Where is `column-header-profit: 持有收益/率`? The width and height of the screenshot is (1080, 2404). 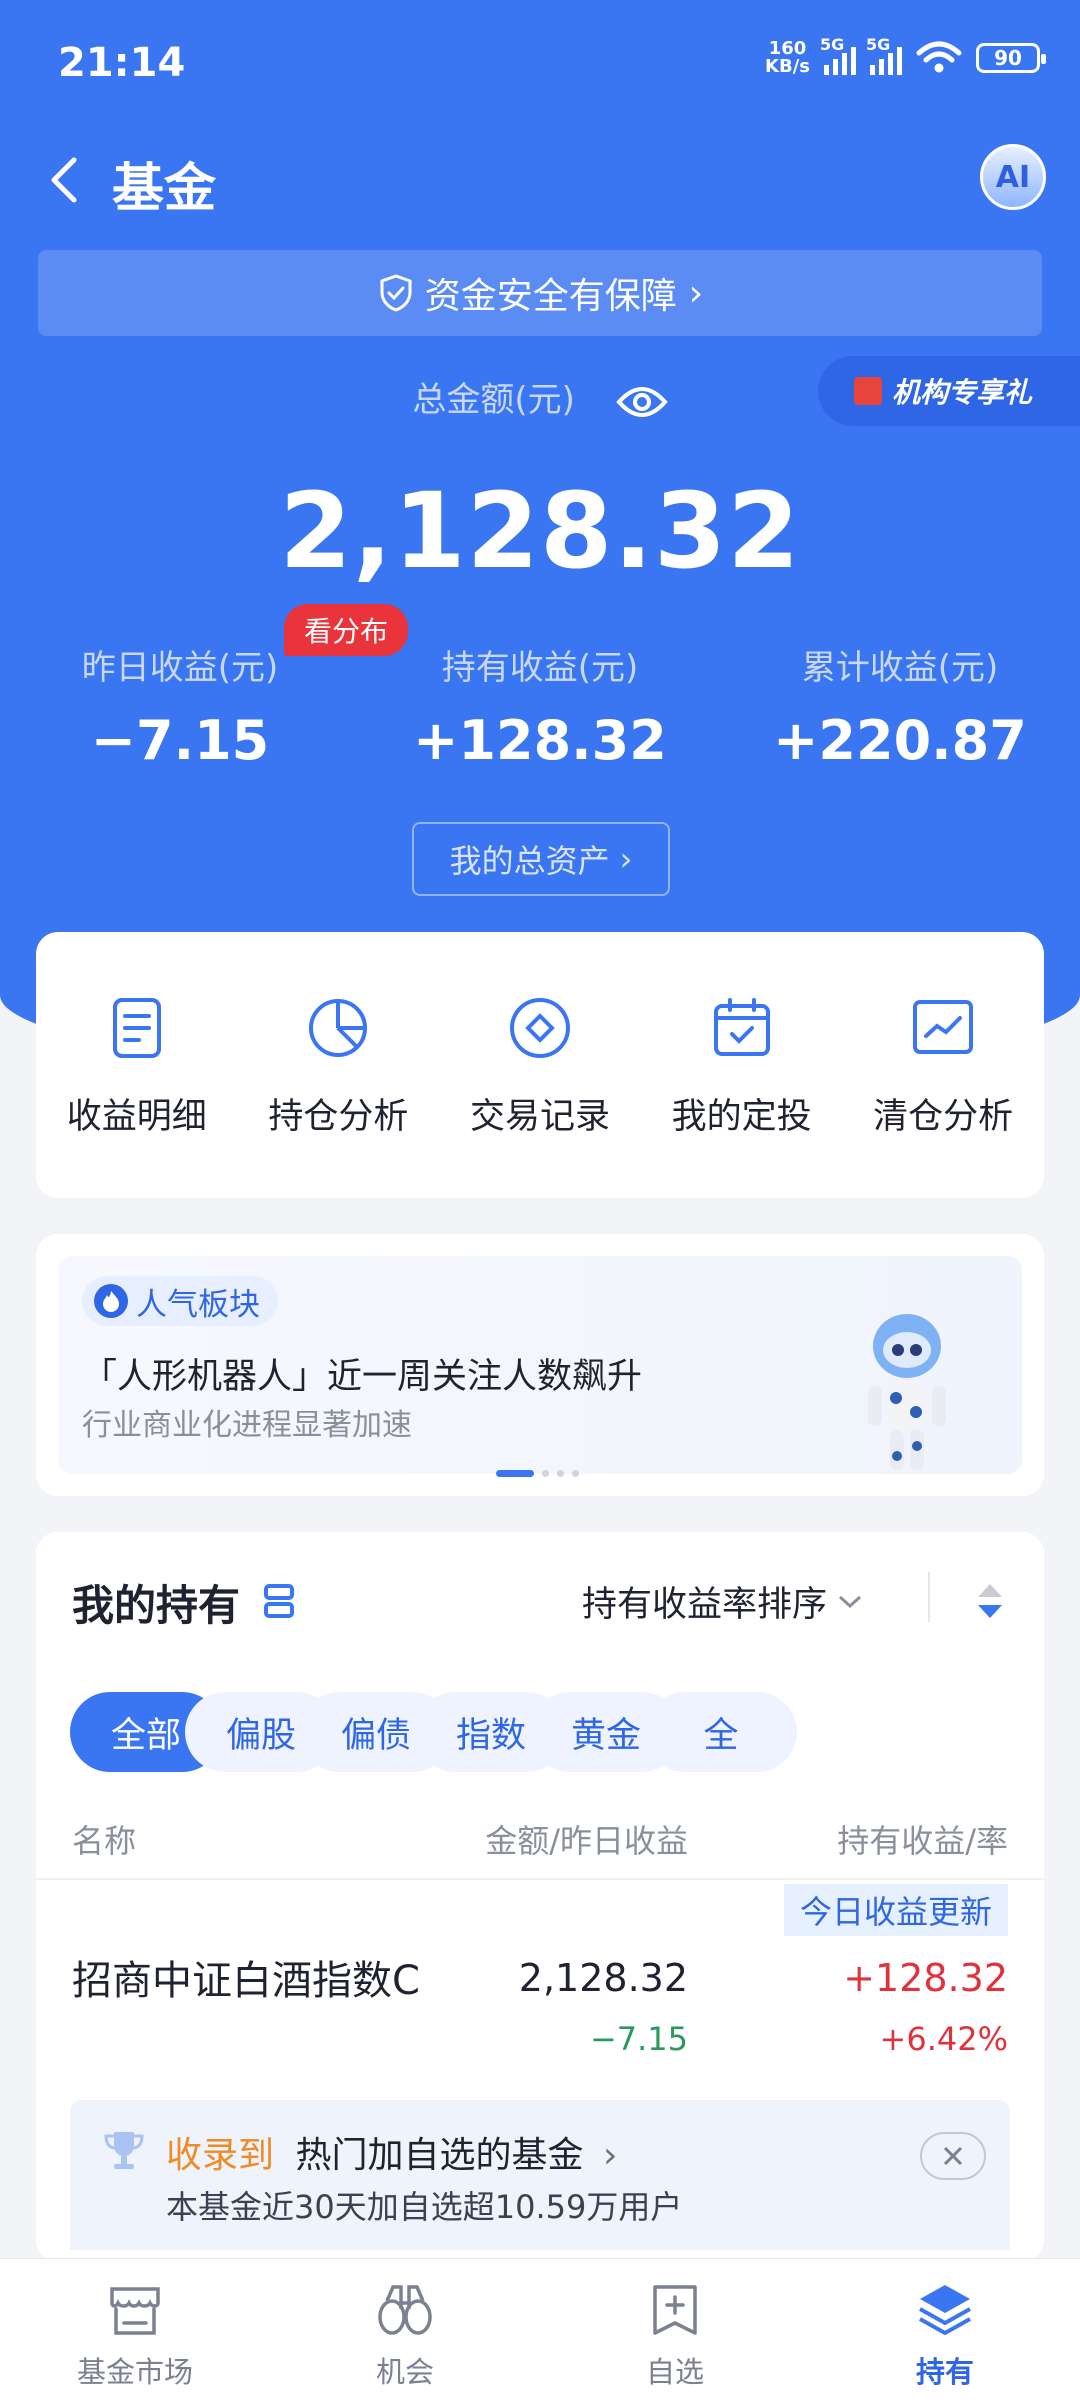
column-header-profit: 持有收益/率 is located at coordinates (922, 1841).